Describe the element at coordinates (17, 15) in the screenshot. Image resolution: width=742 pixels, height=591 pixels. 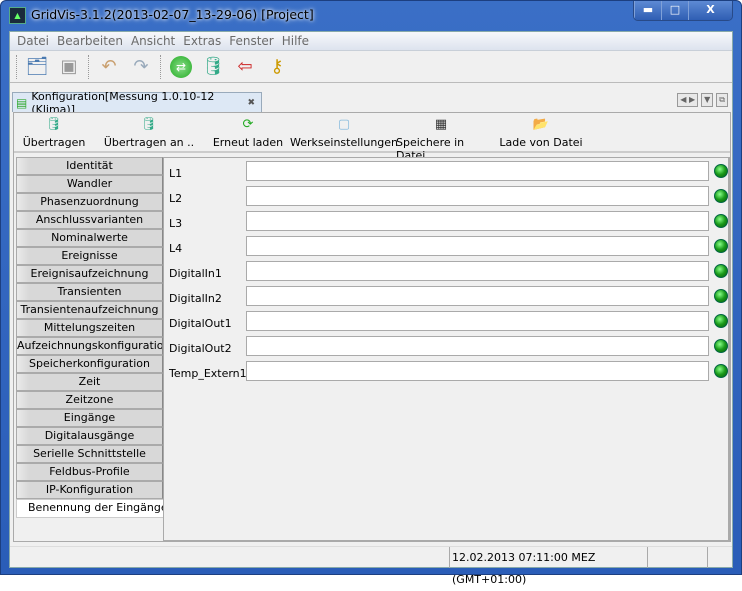
I see `gridvis-app-icon: ▲` at that location.